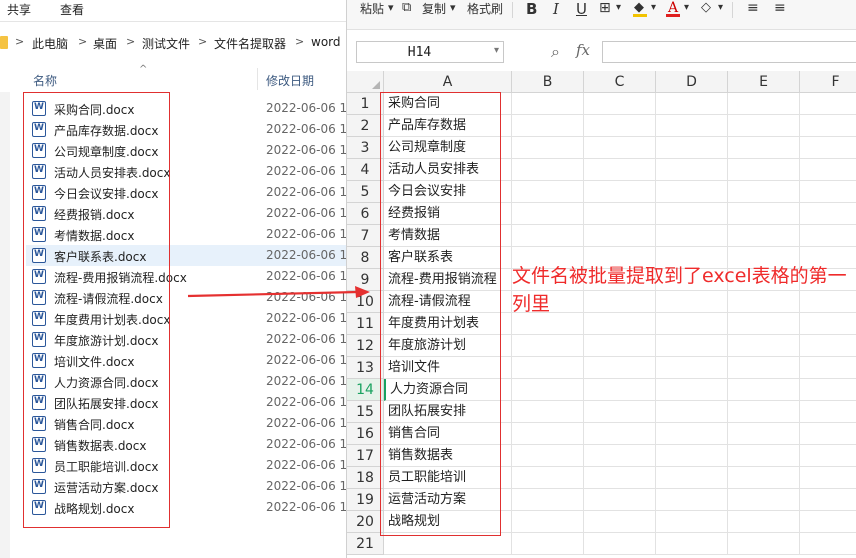 Image resolution: width=856 pixels, height=558 pixels. I want to click on column-header-f: F, so click(828, 82).